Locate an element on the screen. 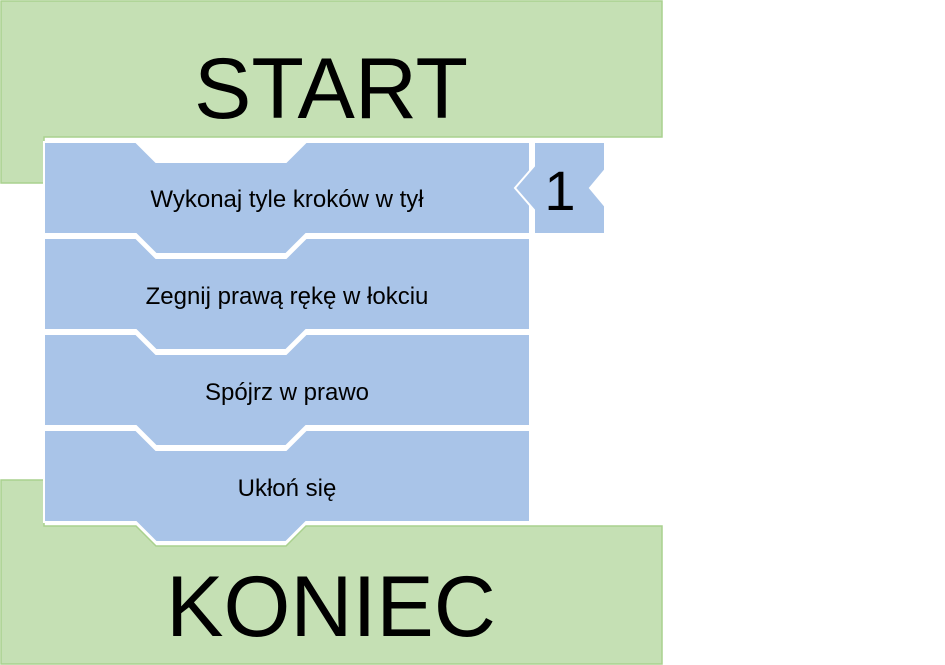 The width and height of the screenshot is (945, 665). command-block: Ukłoń się is located at coordinates (287, 486).